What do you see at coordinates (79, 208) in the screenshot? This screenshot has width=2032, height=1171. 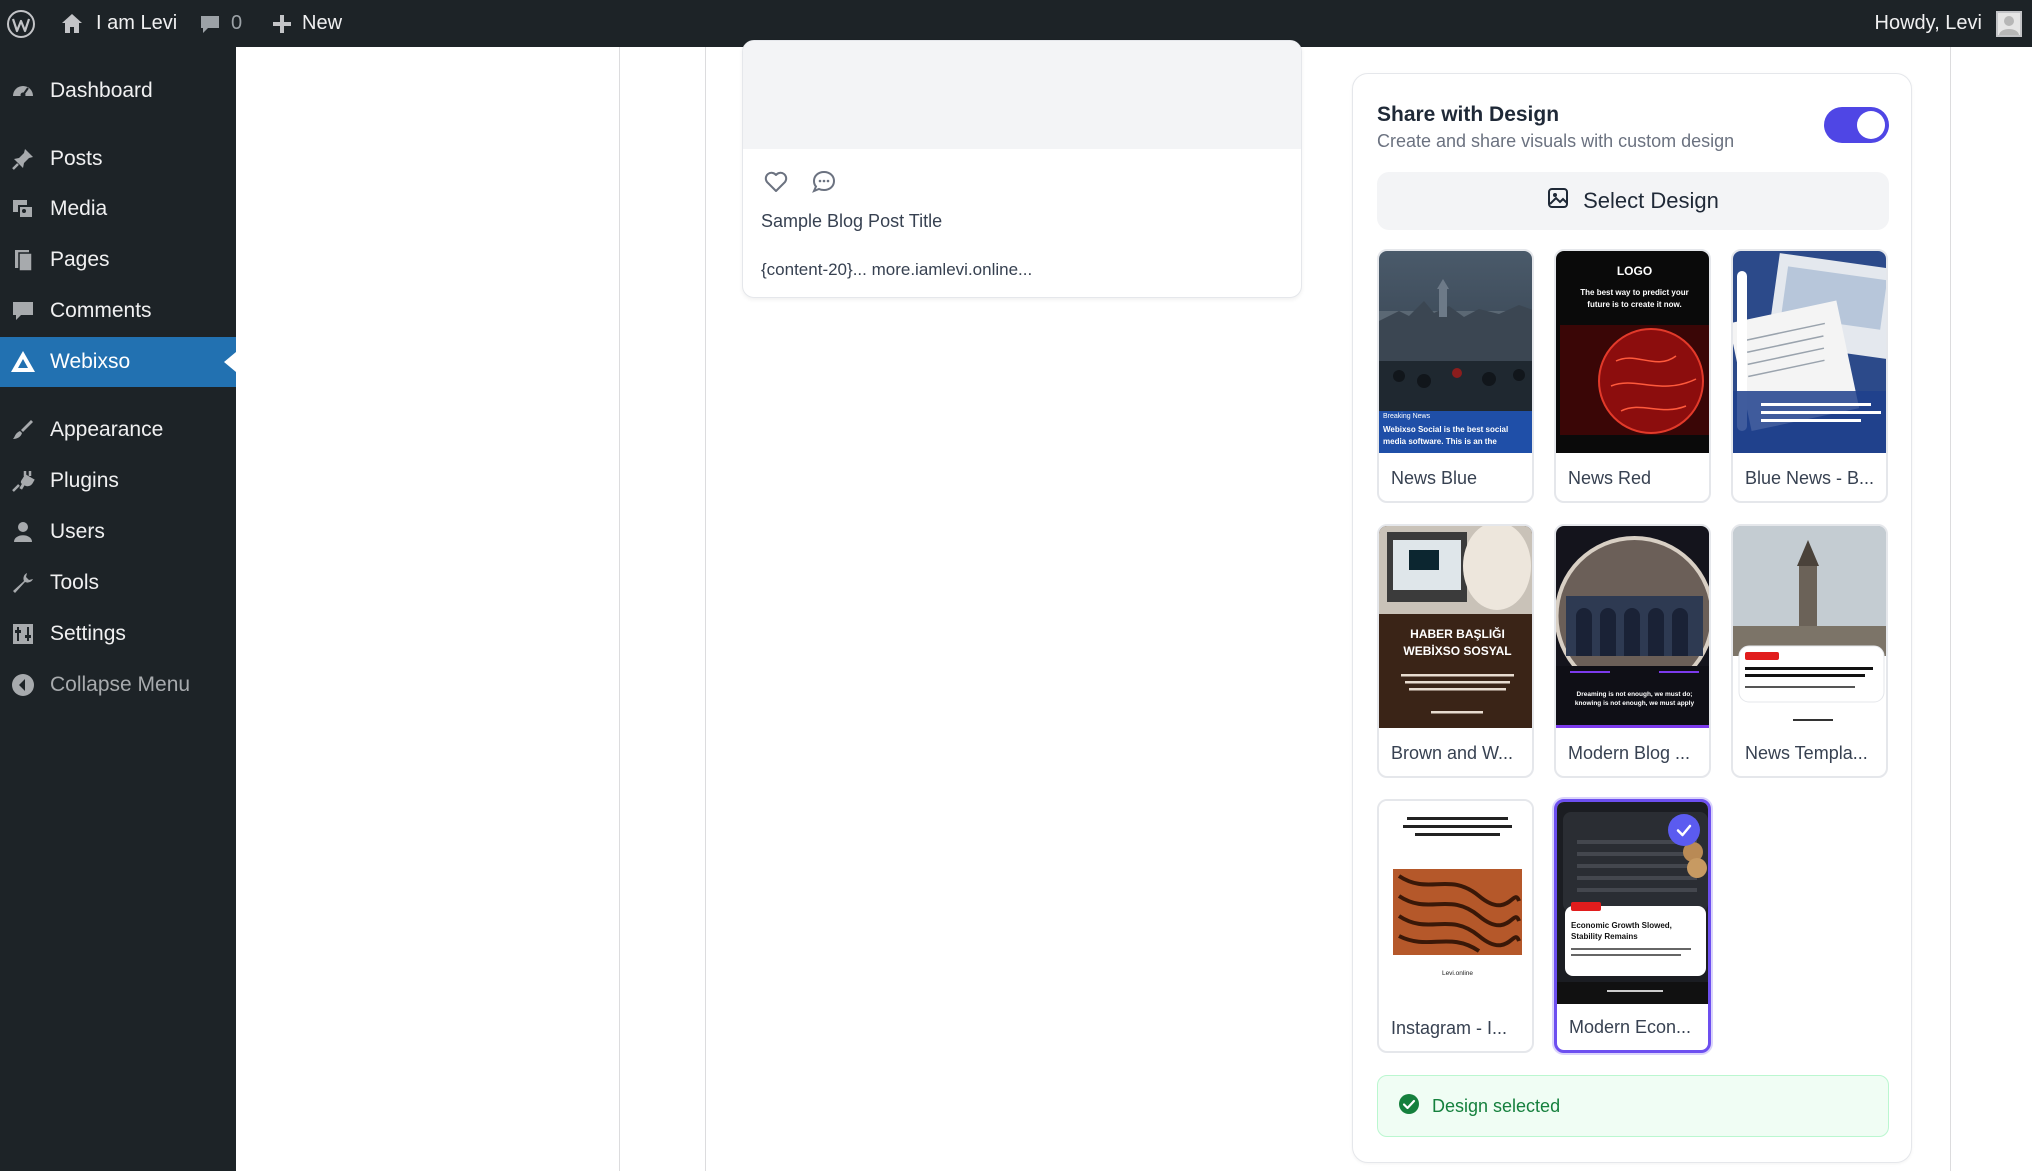 I see `sidebar-item-label: Media` at bounding box center [79, 208].